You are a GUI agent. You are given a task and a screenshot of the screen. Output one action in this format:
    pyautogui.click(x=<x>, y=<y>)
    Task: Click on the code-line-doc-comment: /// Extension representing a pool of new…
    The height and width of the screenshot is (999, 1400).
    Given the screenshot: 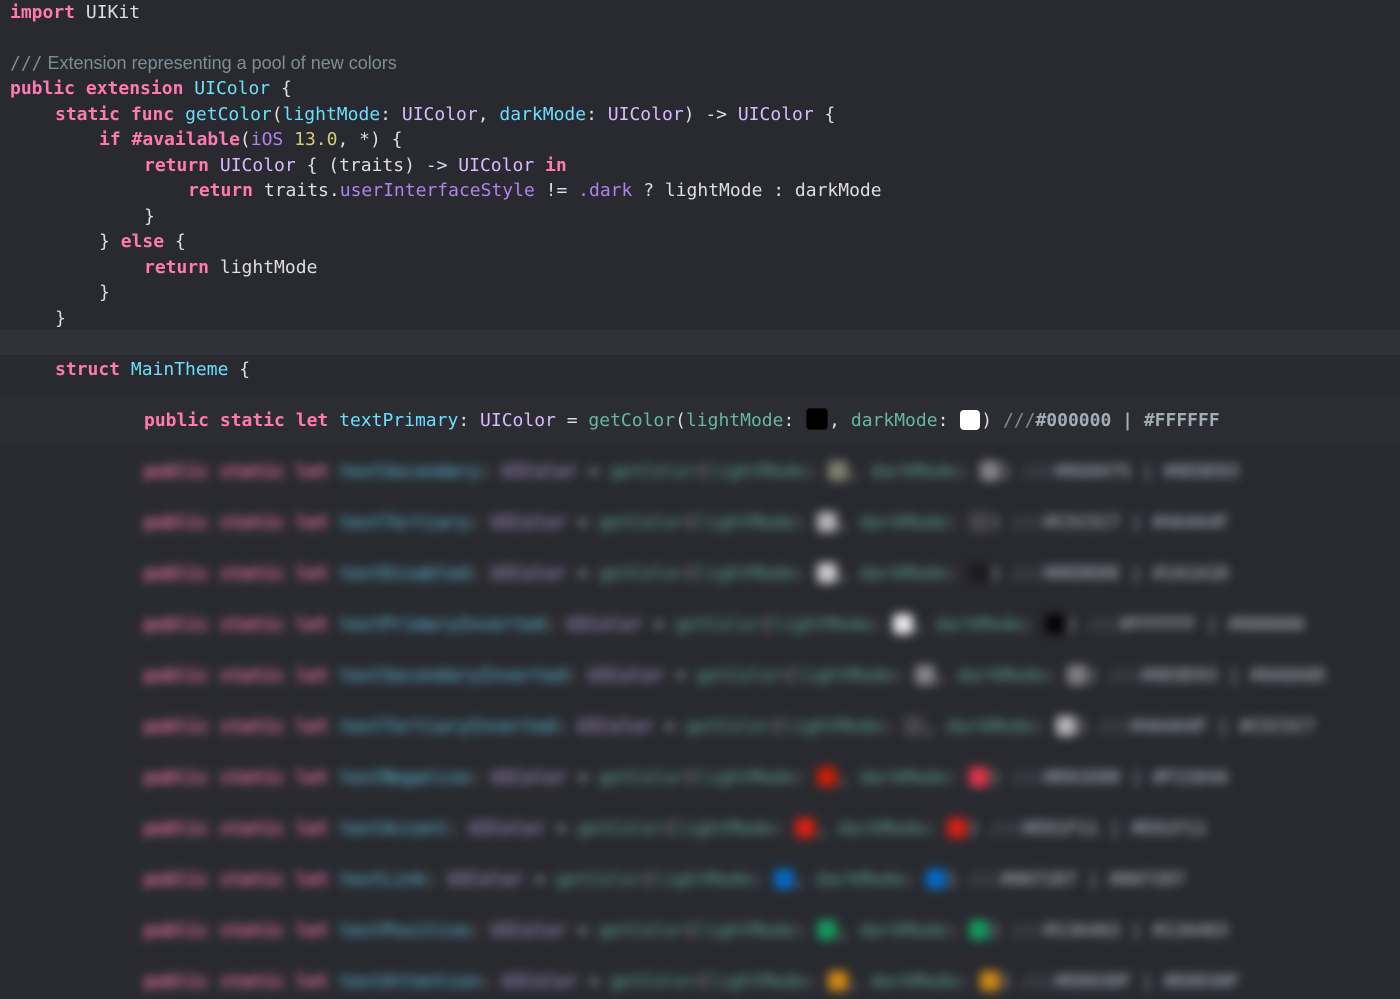 What is the action you would take?
    pyautogui.click(x=705, y=64)
    